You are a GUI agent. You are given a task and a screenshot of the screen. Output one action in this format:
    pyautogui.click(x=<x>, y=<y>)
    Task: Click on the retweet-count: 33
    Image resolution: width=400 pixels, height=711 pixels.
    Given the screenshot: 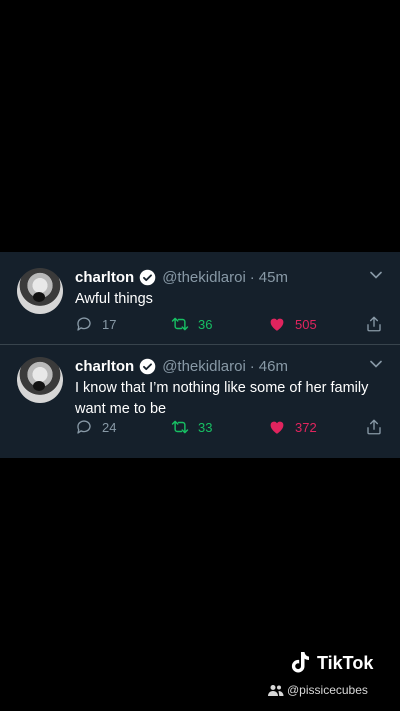 What is the action you would take?
    pyautogui.click(x=205, y=427)
    